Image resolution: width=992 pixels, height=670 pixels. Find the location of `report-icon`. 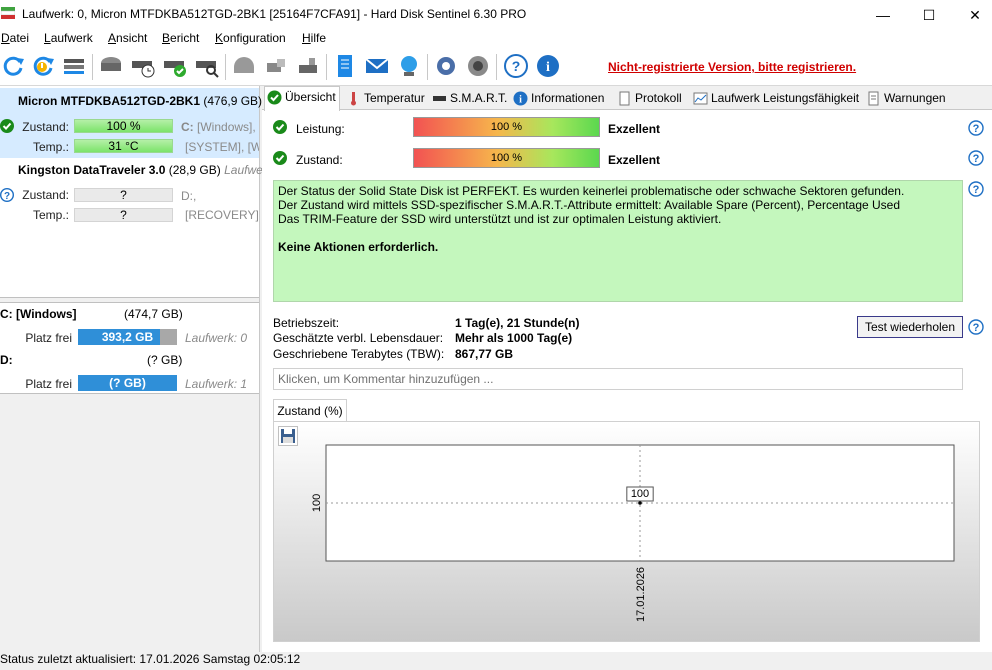

report-icon is located at coordinates (345, 66).